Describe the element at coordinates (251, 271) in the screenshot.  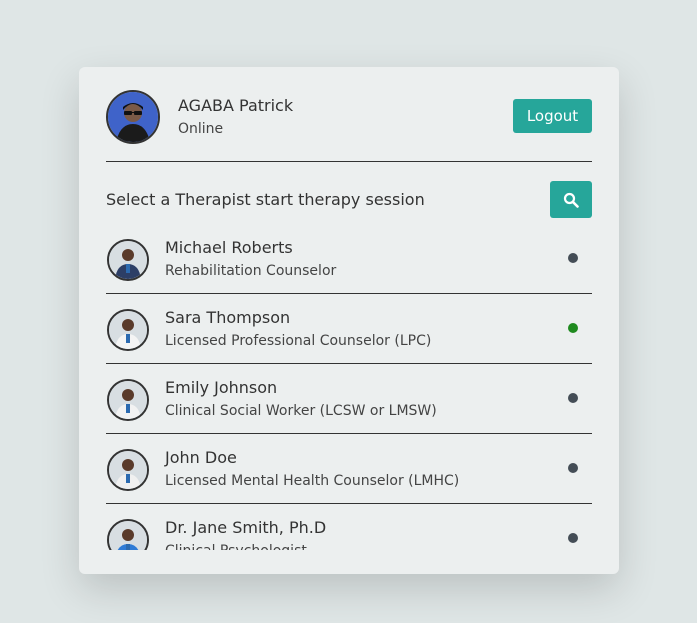
I see `therapist-title: Rehabilitation Counselor` at that location.